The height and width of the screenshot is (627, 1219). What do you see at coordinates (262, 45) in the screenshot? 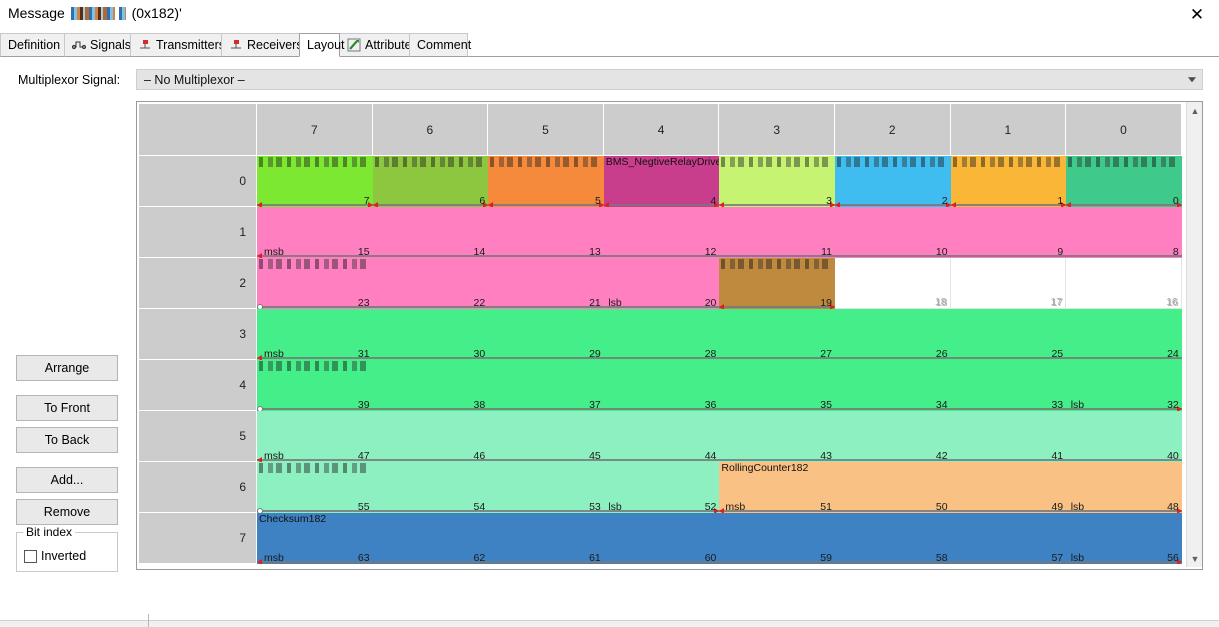
I see `tab-receivers: Receivers` at bounding box center [262, 45].